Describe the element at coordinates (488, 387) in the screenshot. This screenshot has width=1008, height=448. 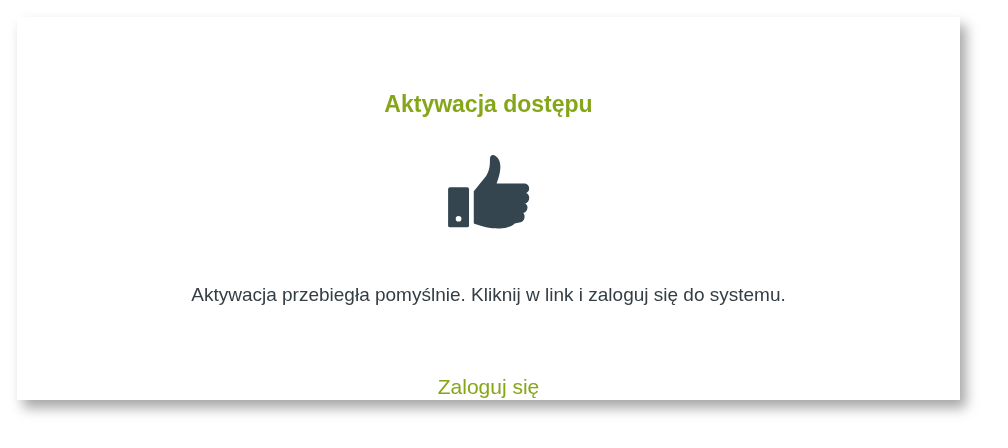
I see `login-link: Zaloguj się` at that location.